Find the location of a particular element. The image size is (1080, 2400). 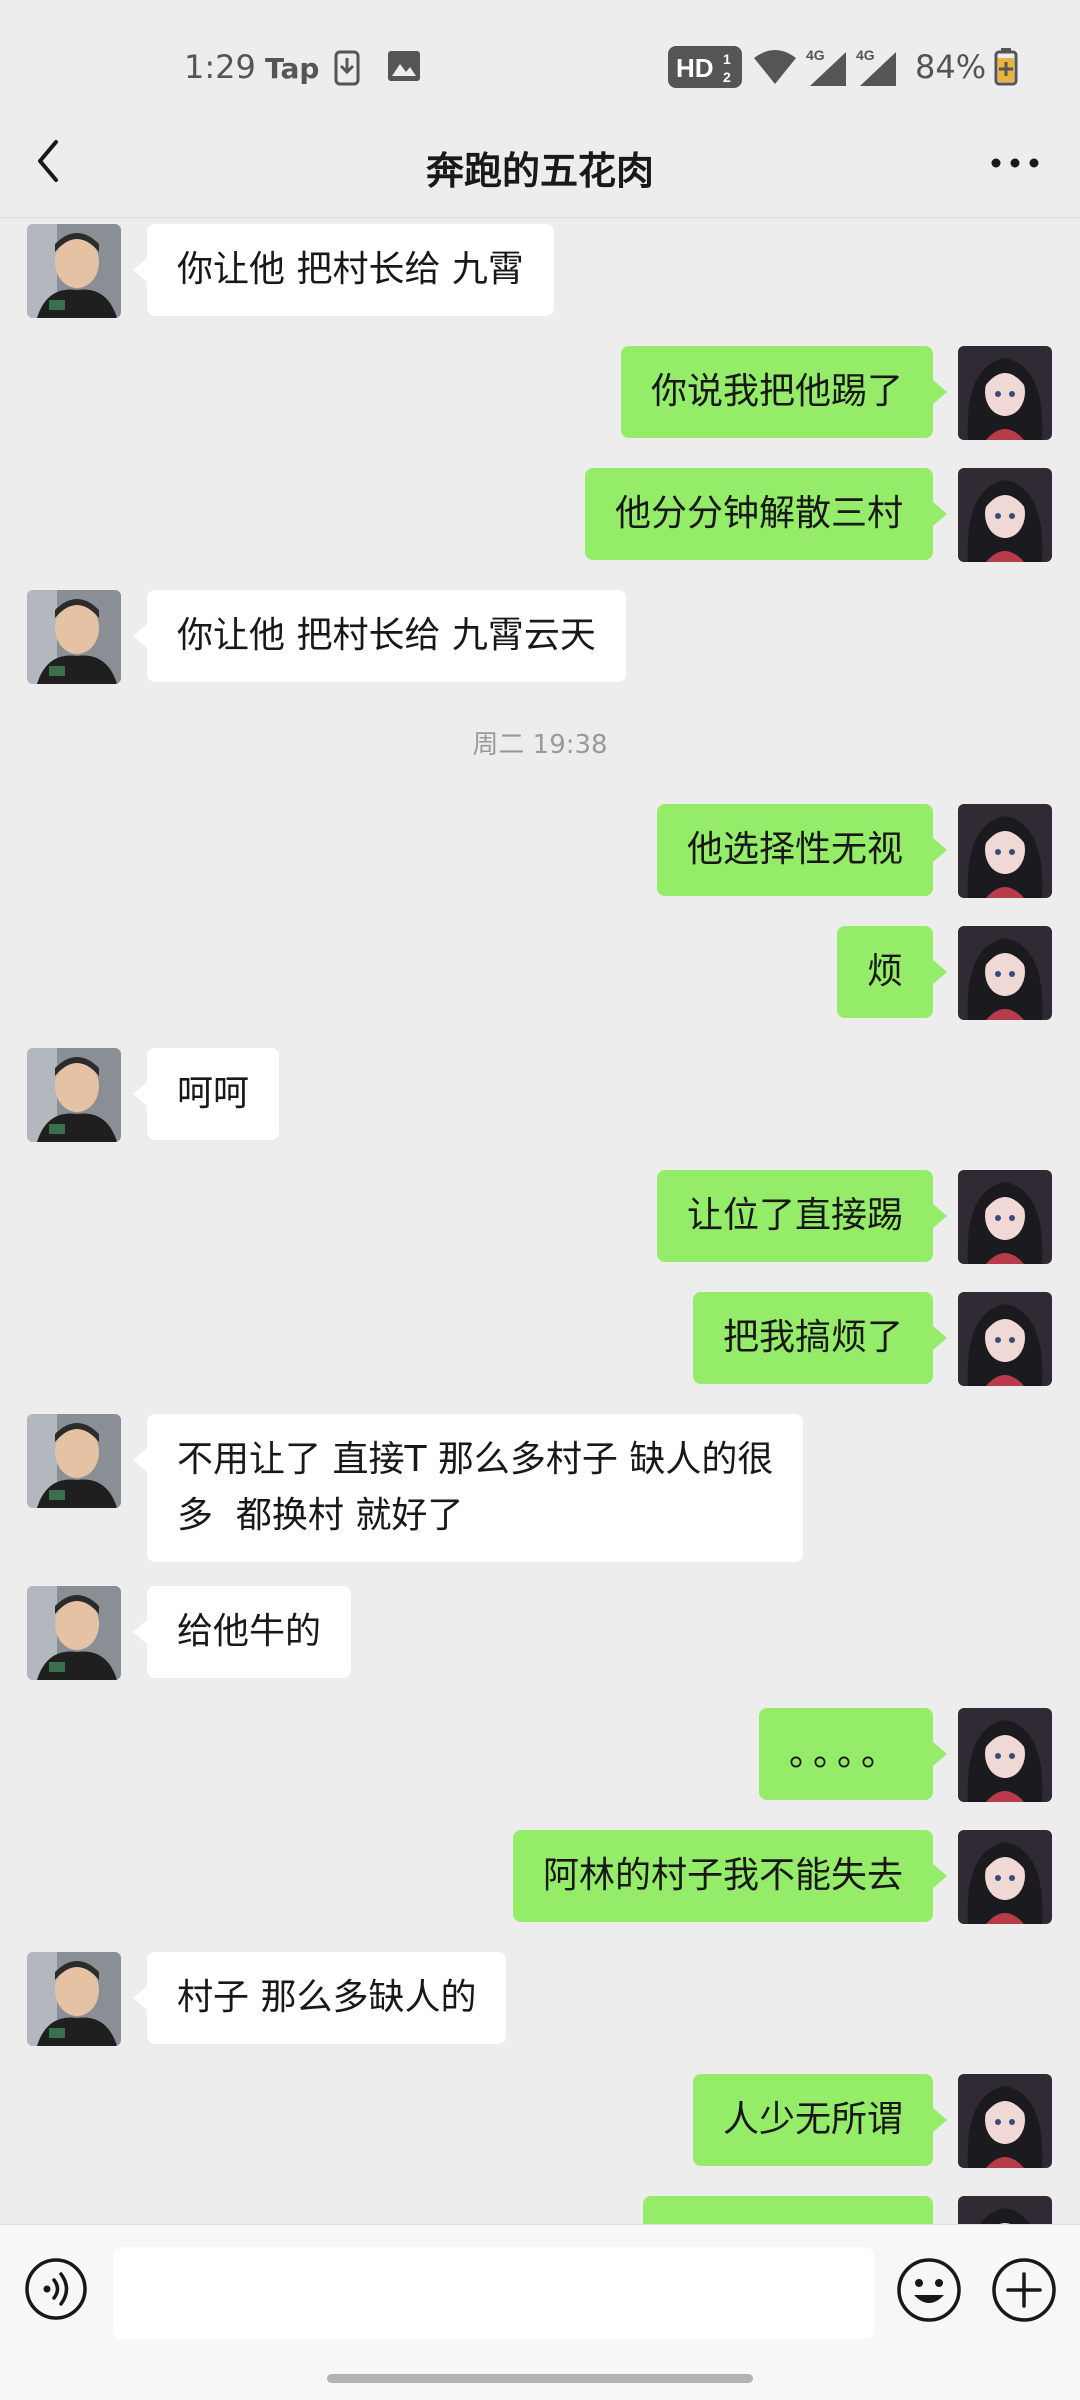

message-bubble: 把我搞烦了 is located at coordinates (820, 1338).